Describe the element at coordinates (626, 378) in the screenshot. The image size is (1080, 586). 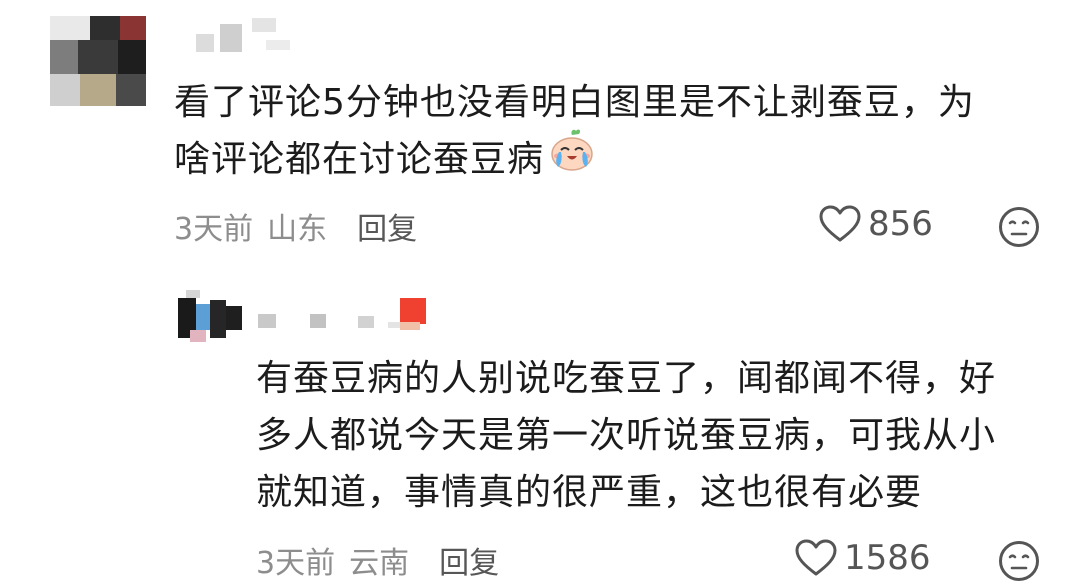
I see `comment-line: 有蚕豆病的人别说吃蚕豆了，闻都闻不得，好` at that location.